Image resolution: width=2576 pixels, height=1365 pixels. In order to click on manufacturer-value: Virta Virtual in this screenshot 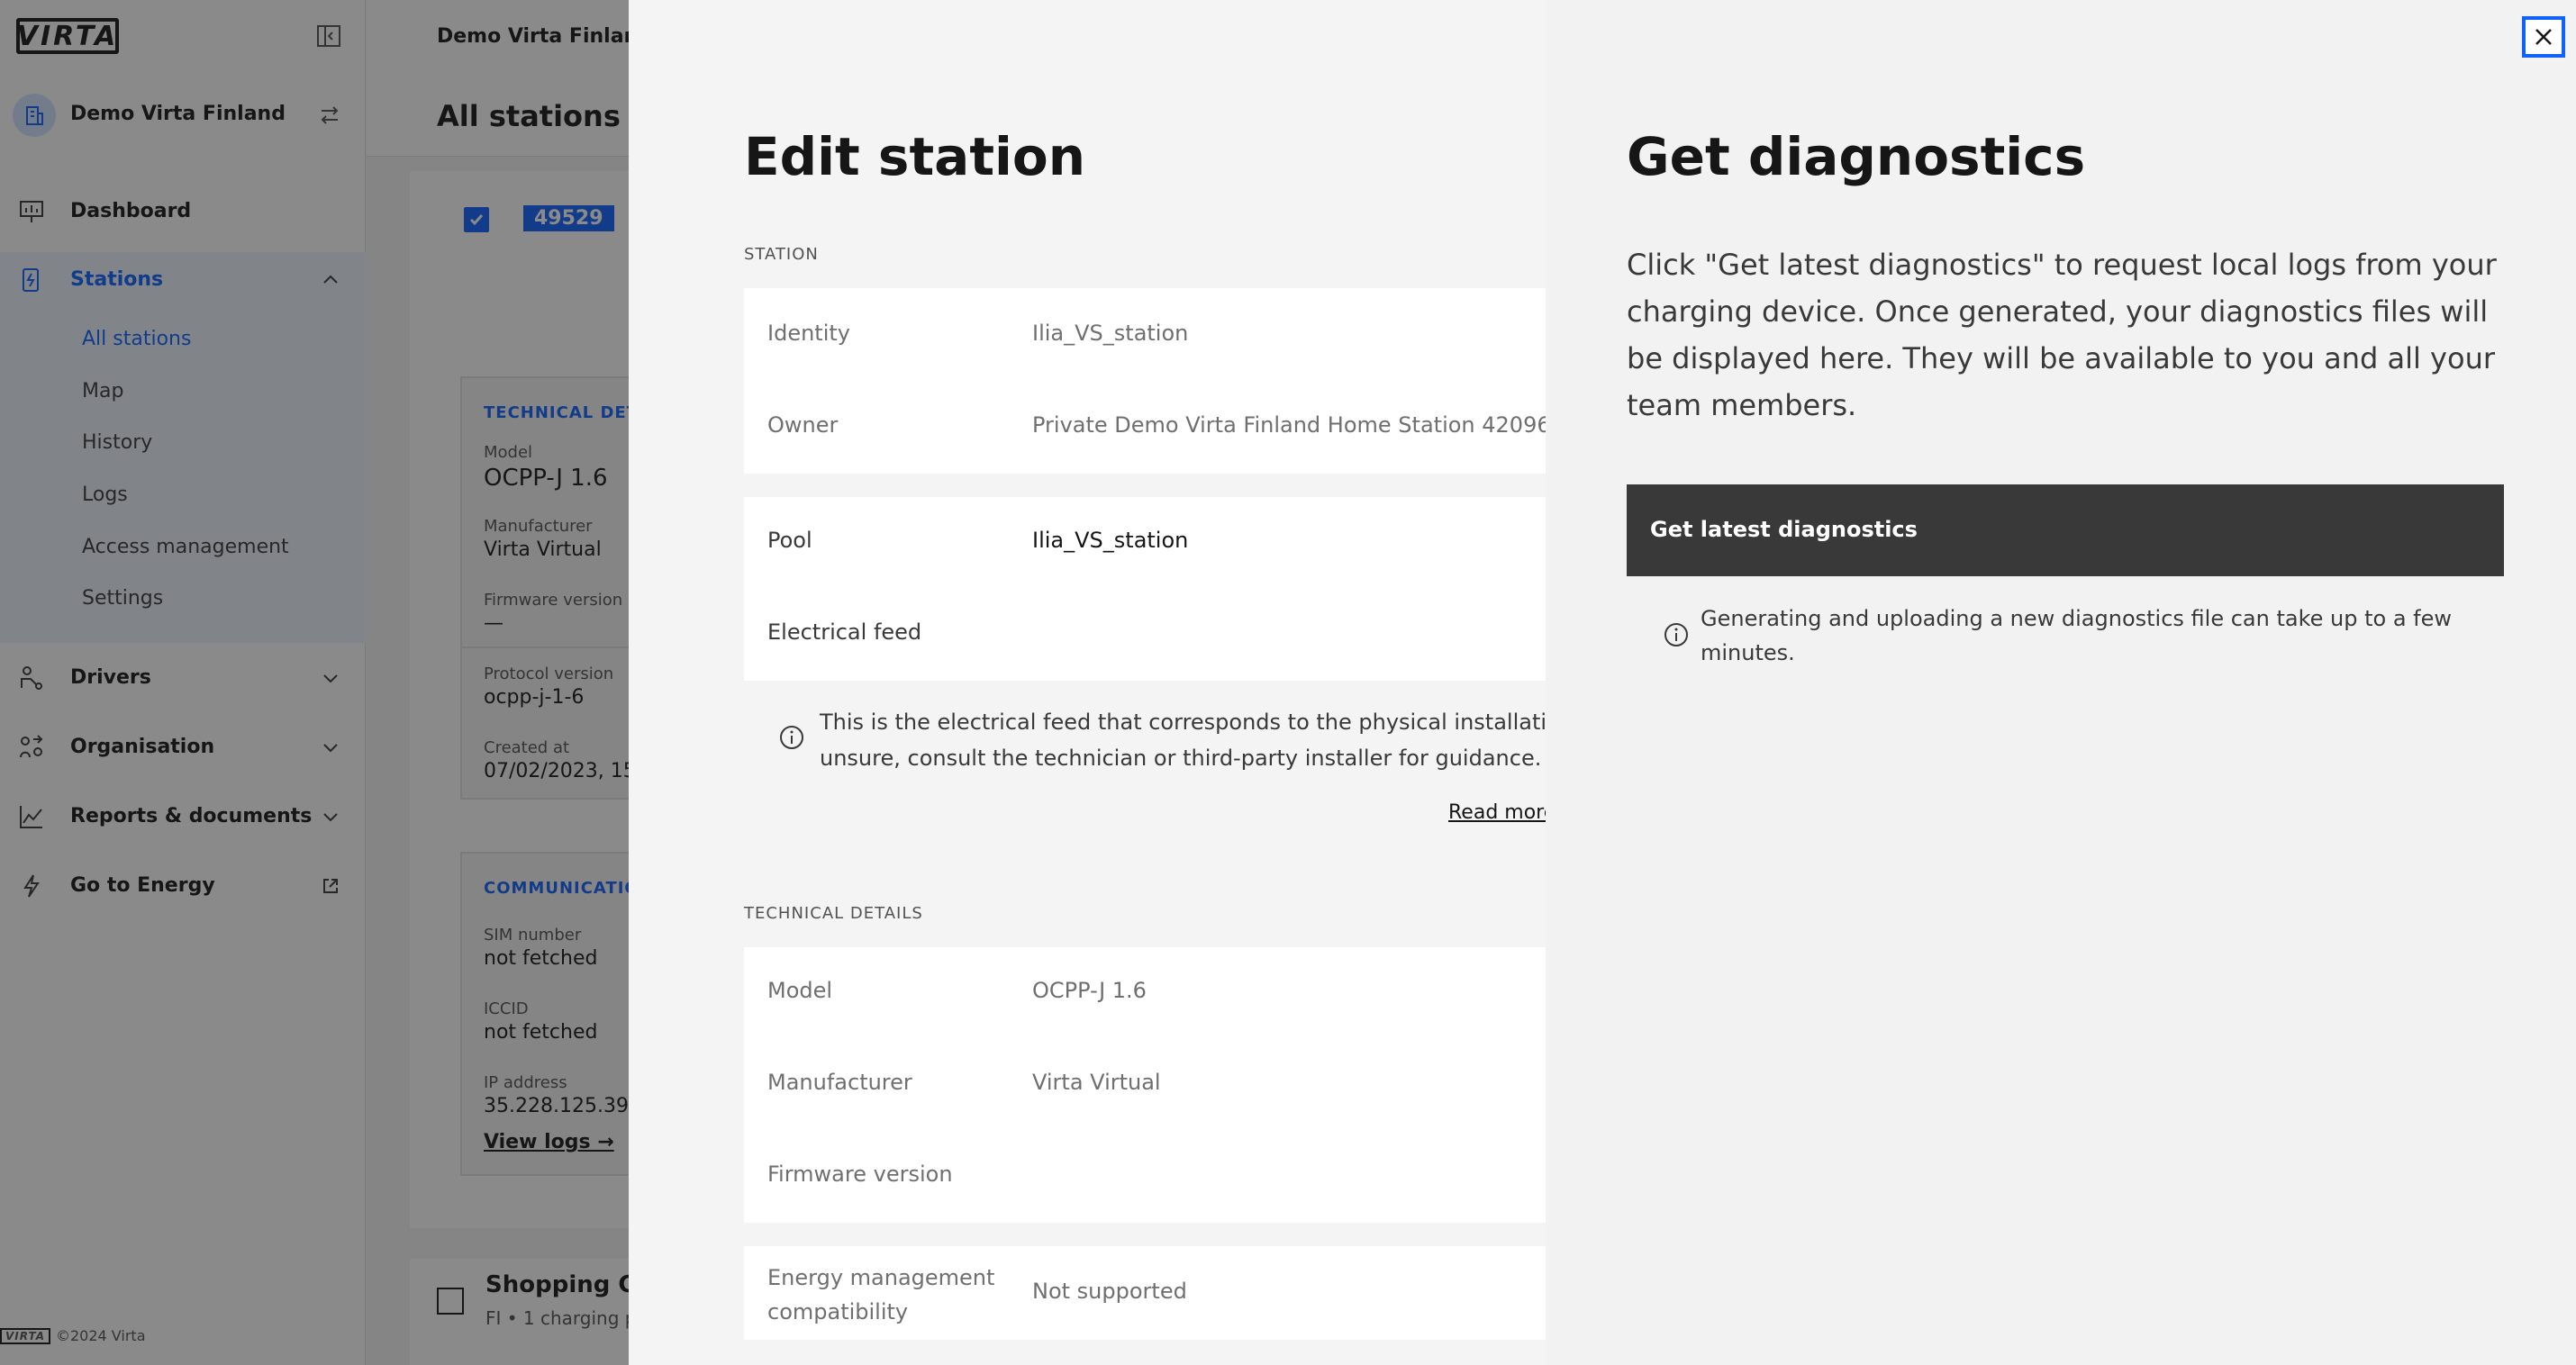, I will do `click(1096, 1082)`.